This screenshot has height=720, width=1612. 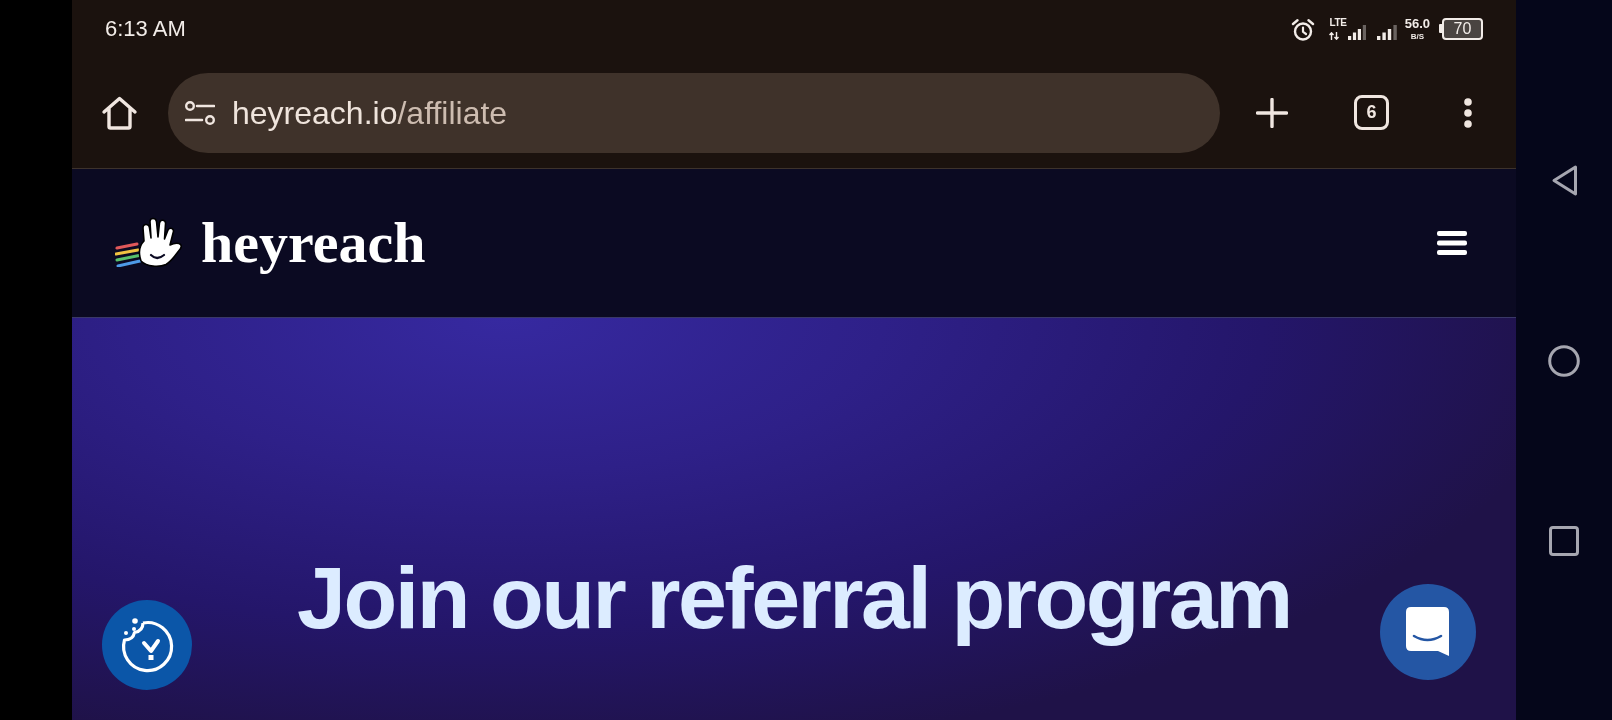 What do you see at coordinates (1461, 28) in the screenshot?
I see `battery-indicator: 70` at bounding box center [1461, 28].